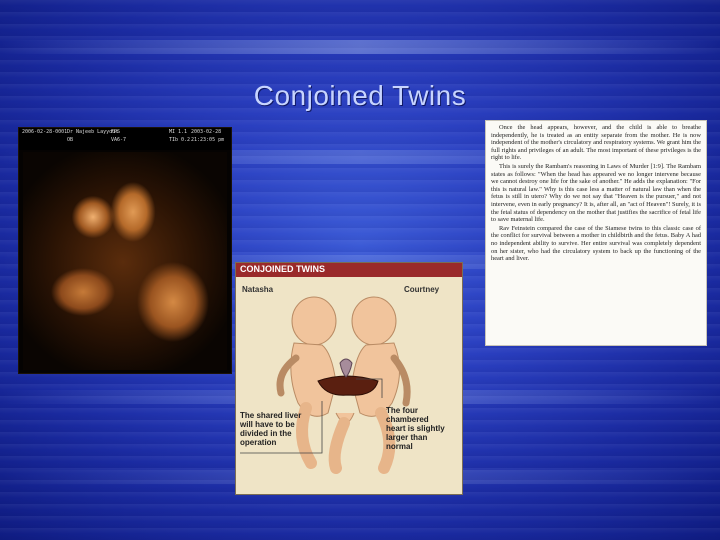 The image size is (720, 540). I want to click on us-probe: VA6-7, so click(119, 140).